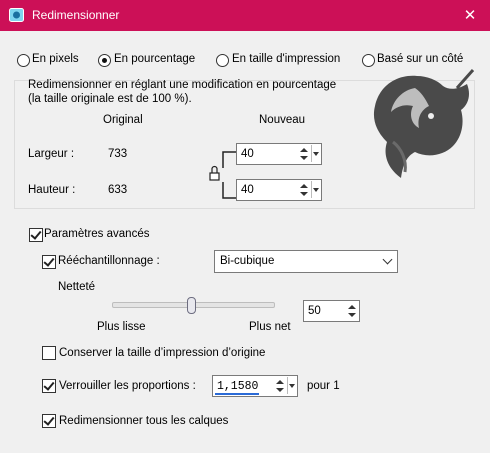  What do you see at coordinates (247, 190) in the screenshot?
I see `height-new-value: 40` at bounding box center [247, 190].